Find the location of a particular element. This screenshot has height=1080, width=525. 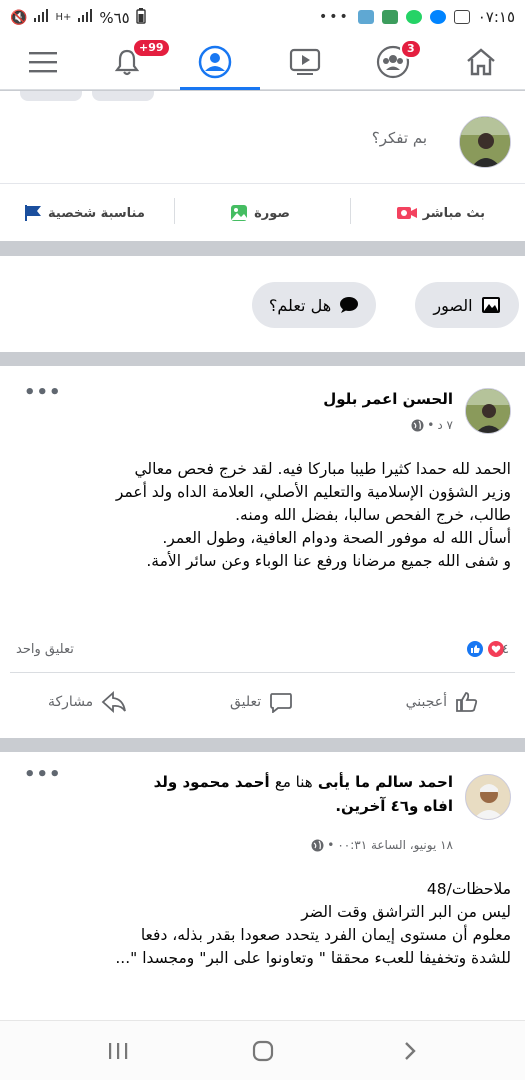

share-arrow-icon is located at coordinates (114, 702).